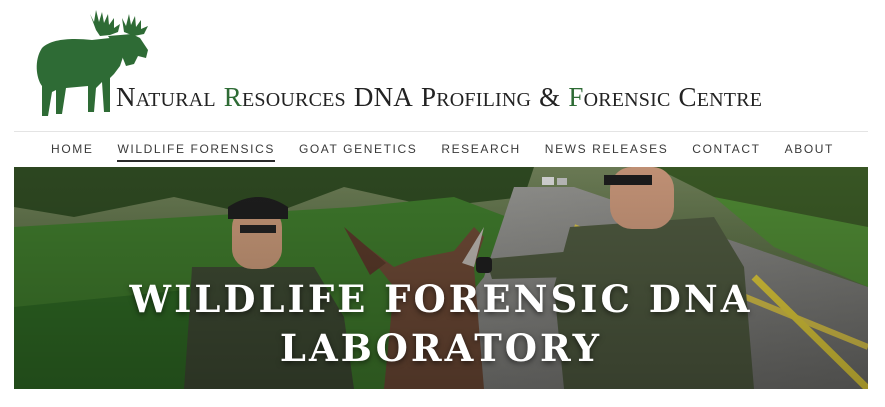 The width and height of the screenshot is (885, 407). I want to click on site-title-word: &, so click(550, 97).